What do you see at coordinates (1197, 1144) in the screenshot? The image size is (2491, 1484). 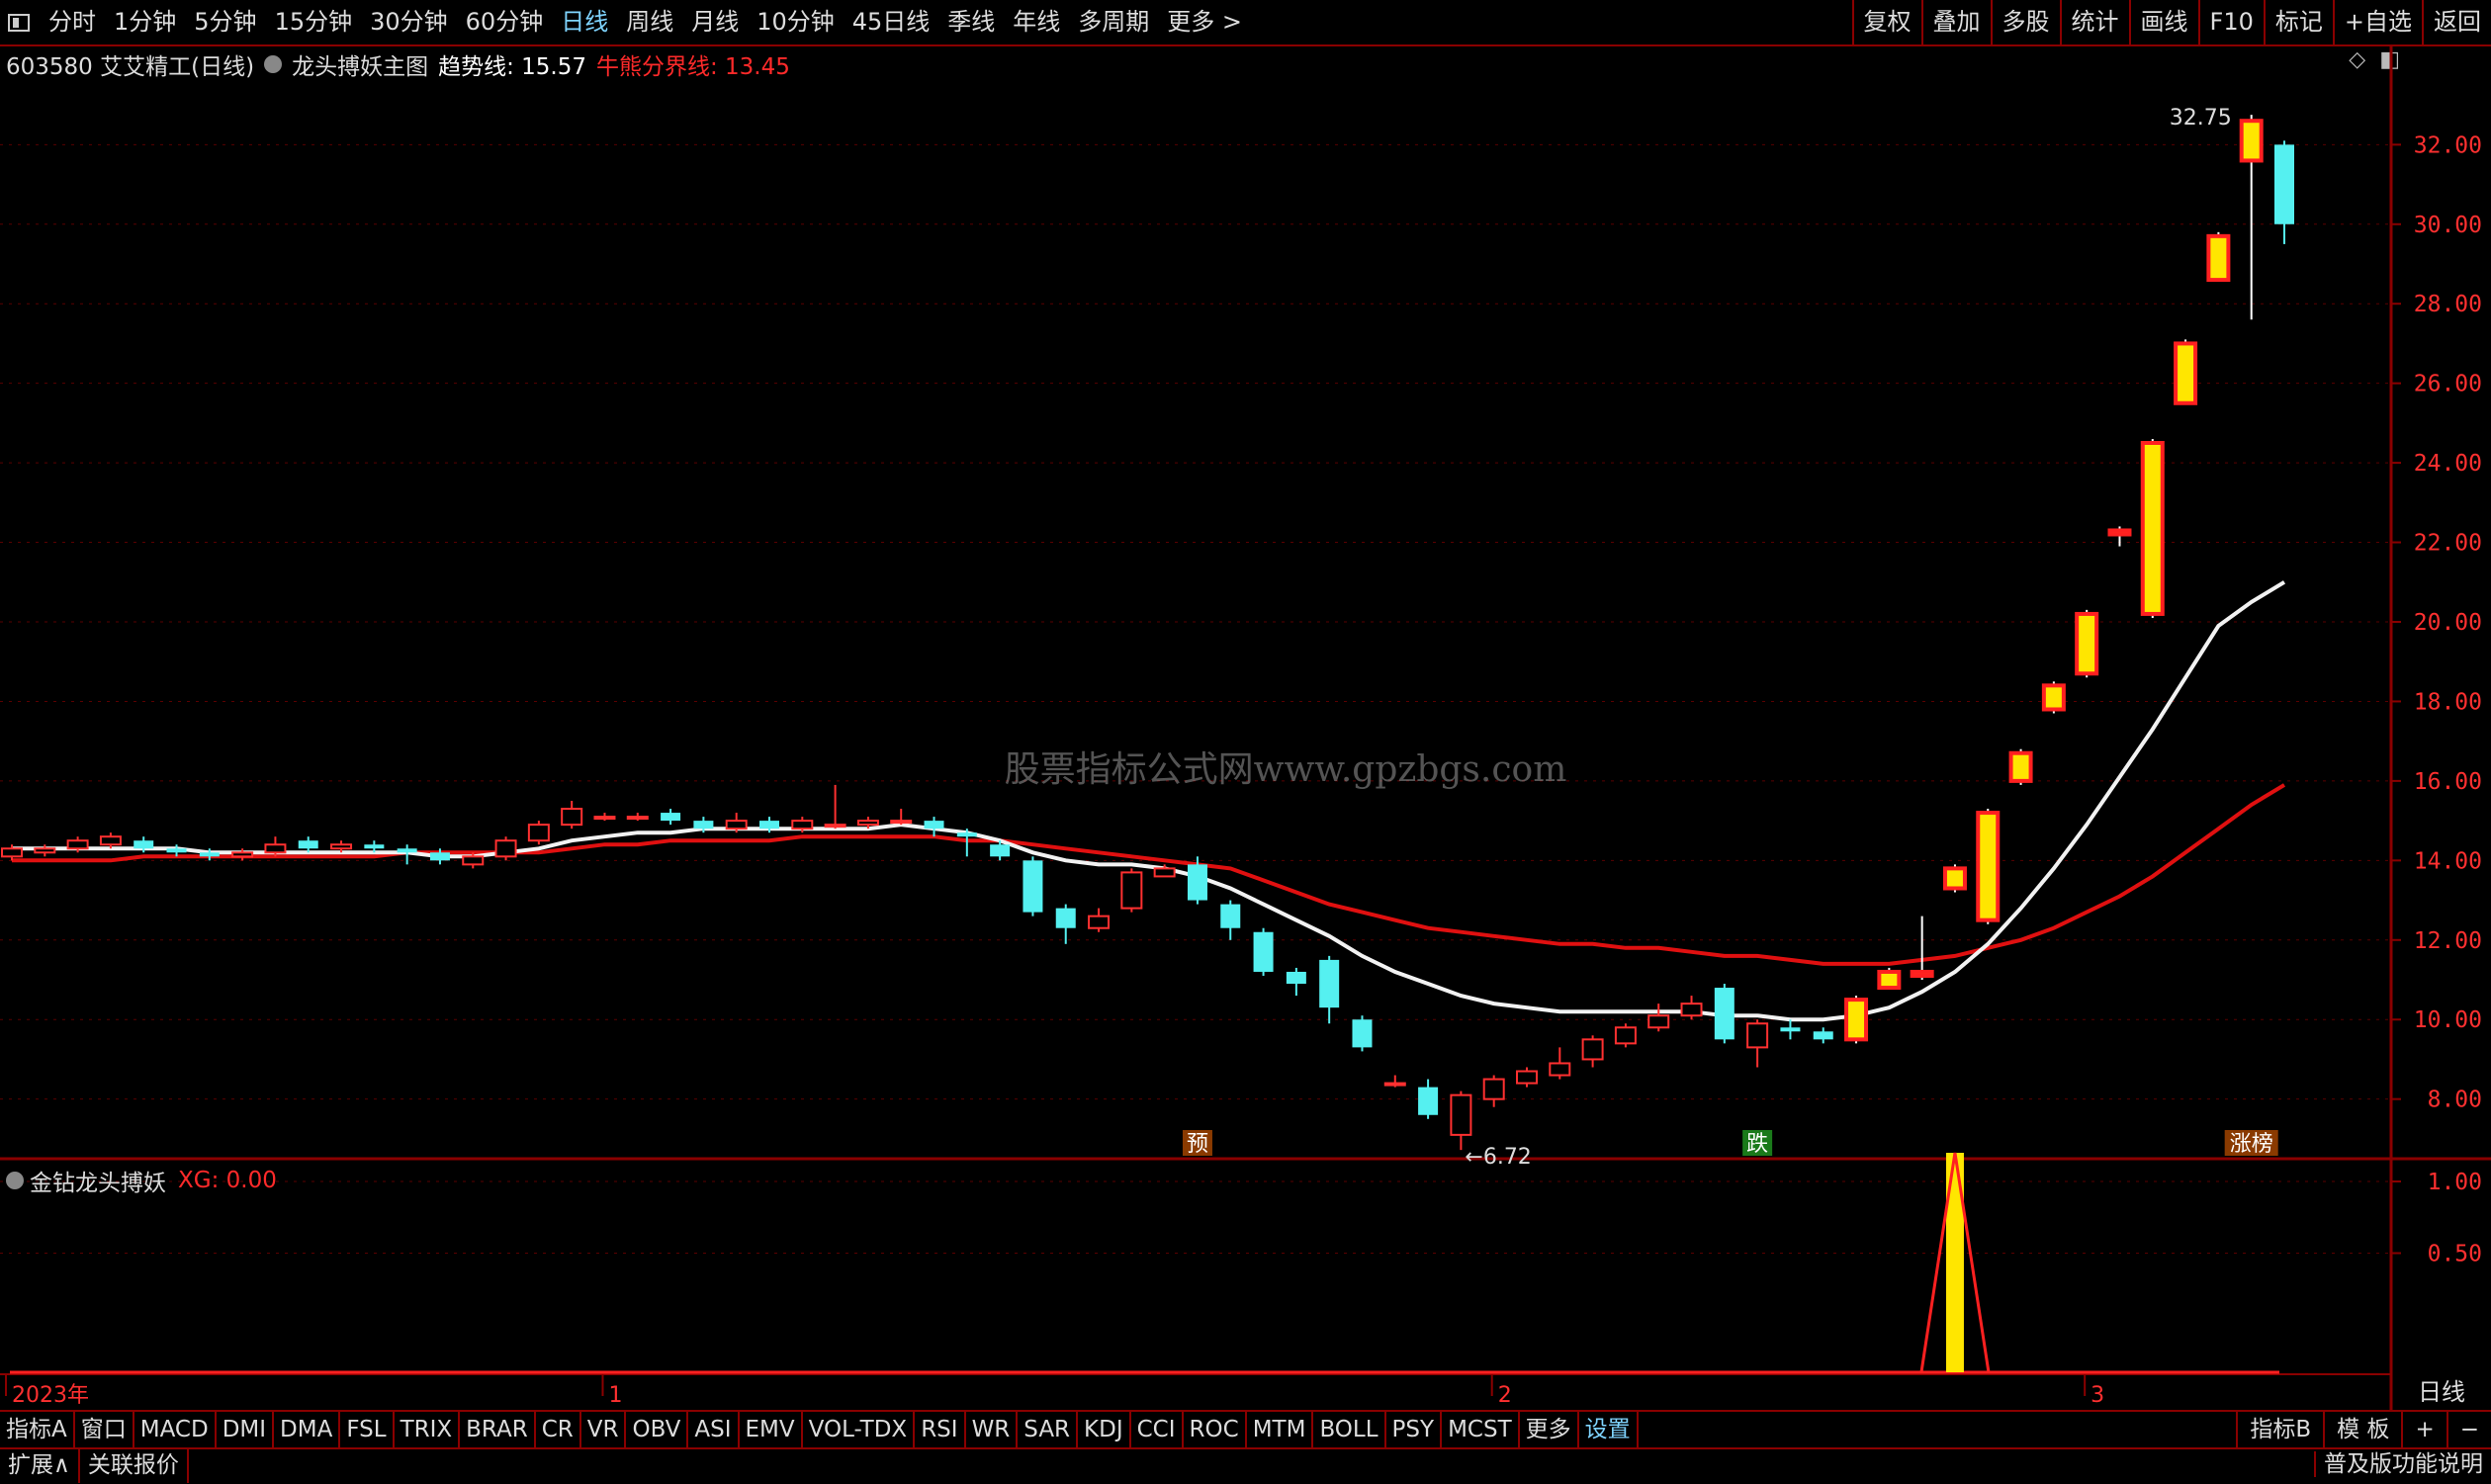 I see `signal-marker: 预` at bounding box center [1197, 1144].